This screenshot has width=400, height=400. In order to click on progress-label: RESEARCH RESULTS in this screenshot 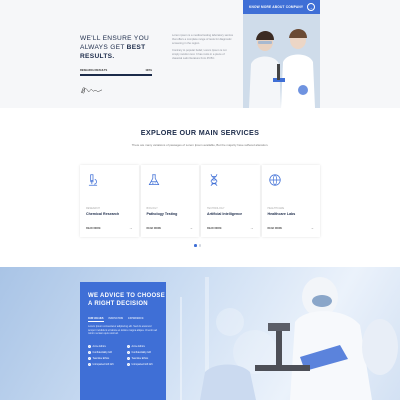, I will do `click(94, 70)`.